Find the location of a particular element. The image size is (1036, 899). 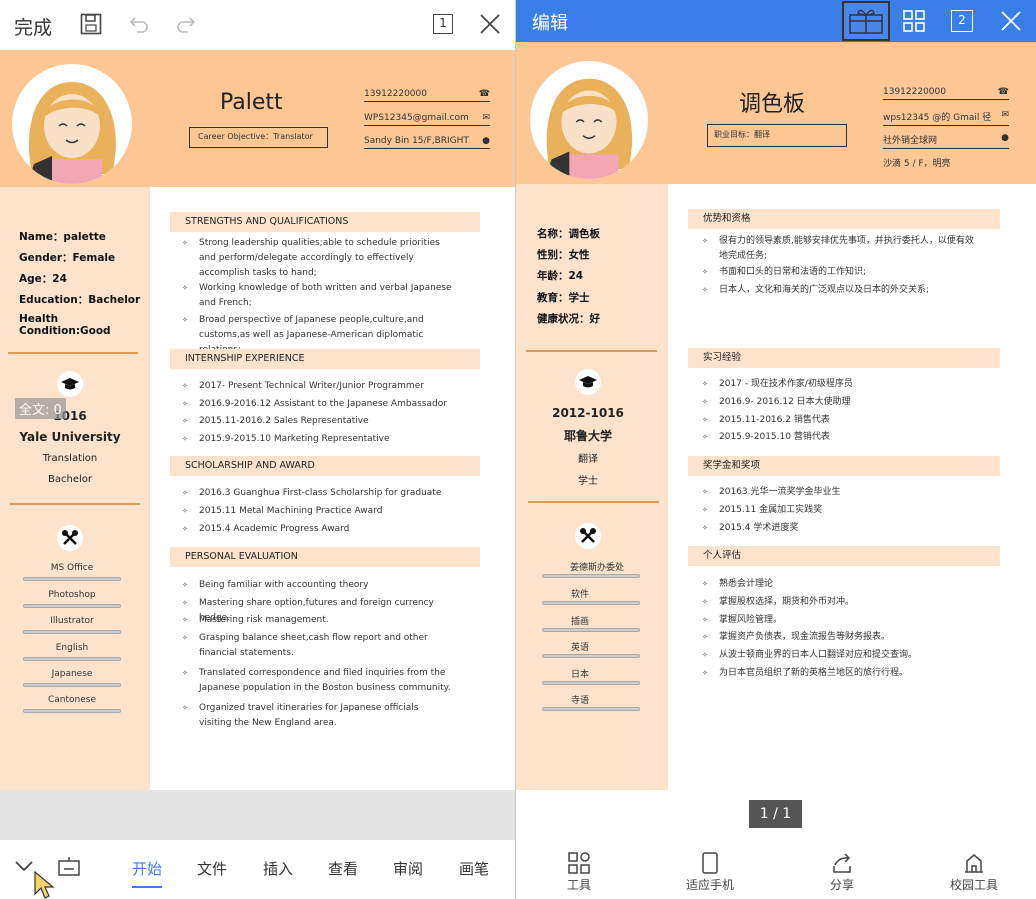

bullet-item: ✧ 2015.11-2016.2 Sales Representative is located at coordinates (275, 421).